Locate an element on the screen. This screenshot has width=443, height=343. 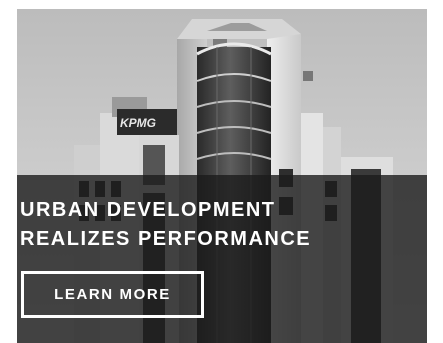
hero-headline: URBAN DEVELOPMENT REALIZES PERFORMANCE is located at coordinates (210, 225).